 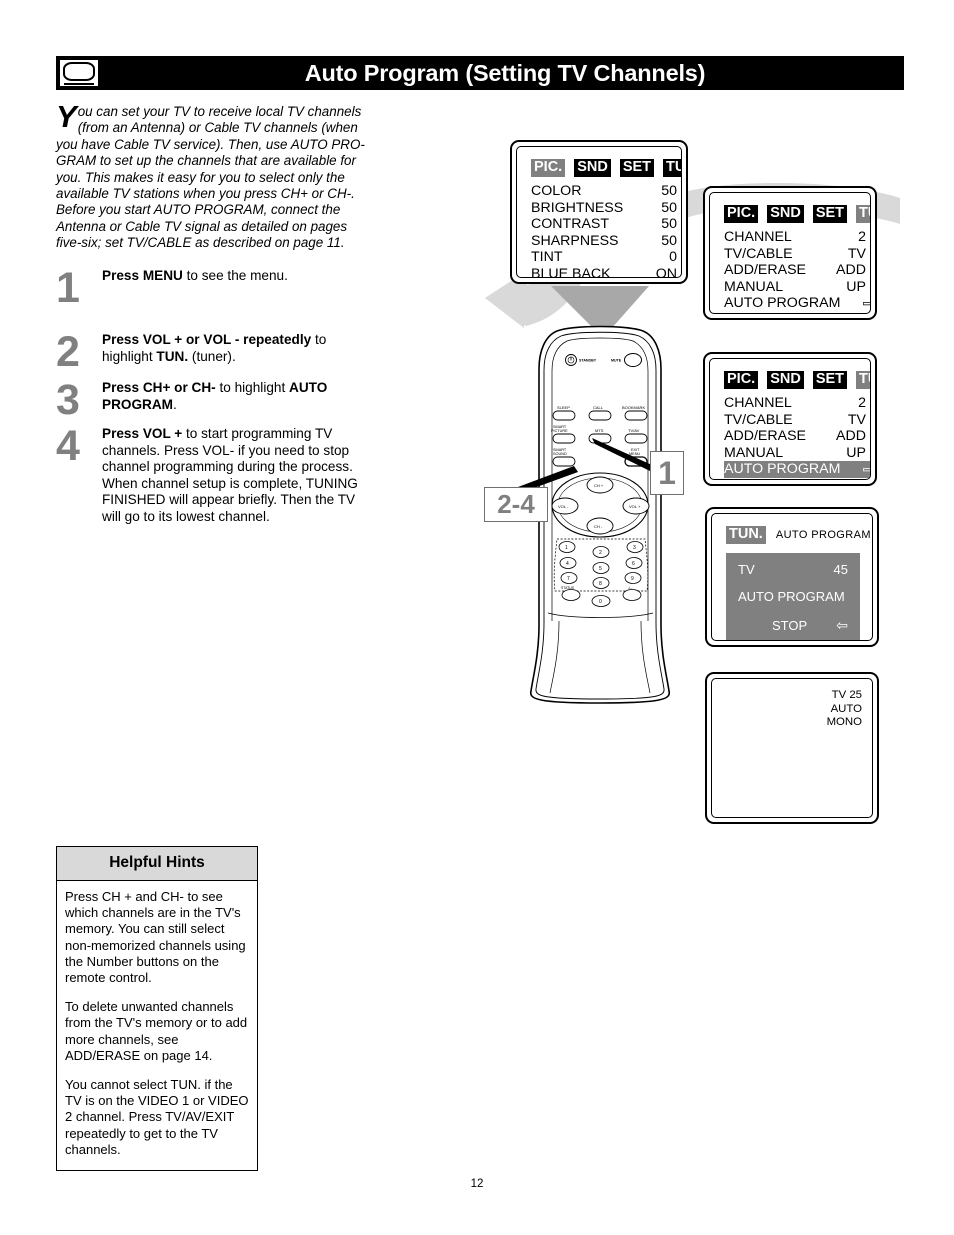 I want to click on menu-value-tv-cable: TV, so click(x=856, y=253).